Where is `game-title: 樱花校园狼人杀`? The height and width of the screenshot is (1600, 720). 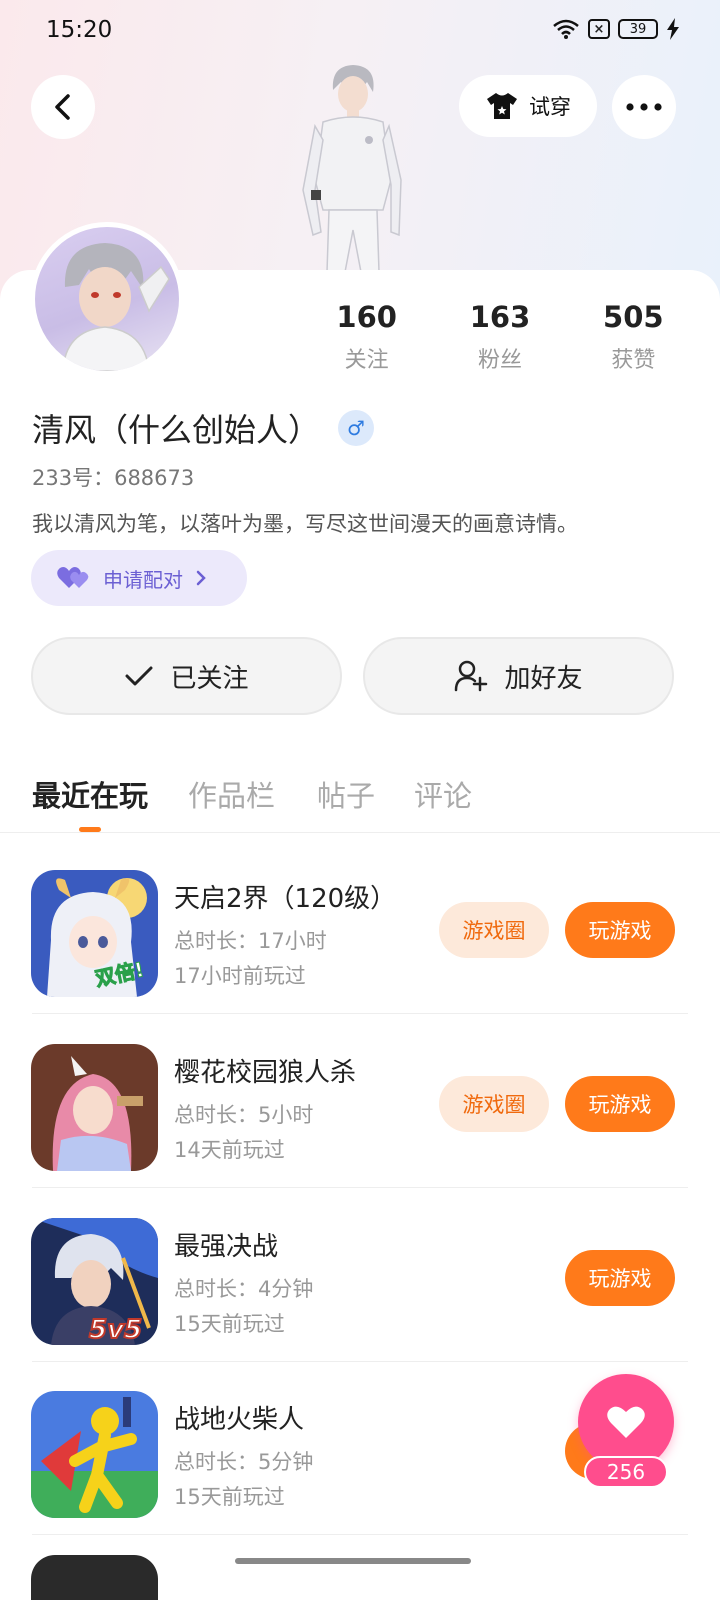 game-title: 樱花校园狼人杀 is located at coordinates (265, 1073).